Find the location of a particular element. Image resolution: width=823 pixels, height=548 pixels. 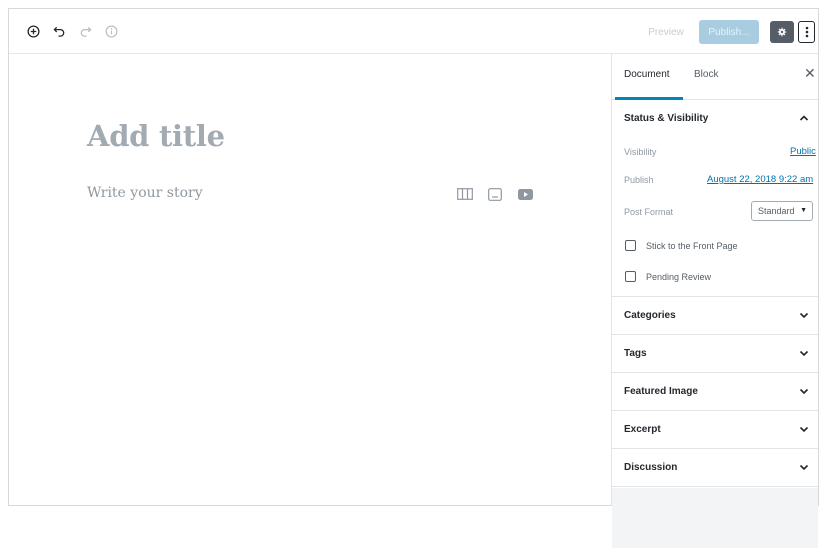

settings-button is located at coordinates (782, 32).